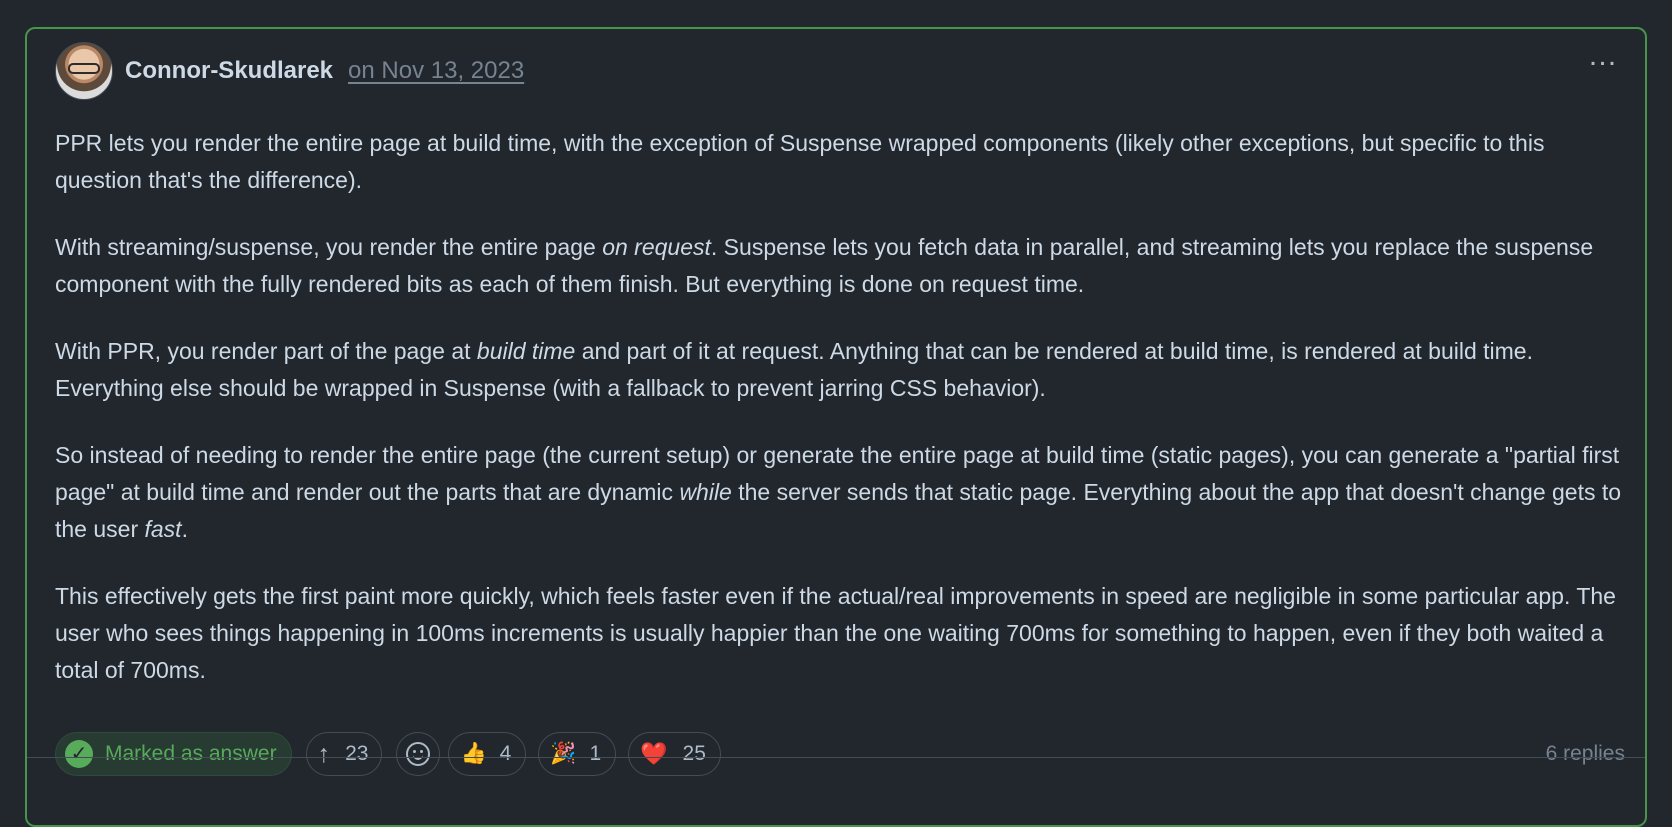 Image resolution: width=1672 pixels, height=827 pixels. Describe the element at coordinates (836, 757) in the screenshot. I see `footer-divider` at that location.